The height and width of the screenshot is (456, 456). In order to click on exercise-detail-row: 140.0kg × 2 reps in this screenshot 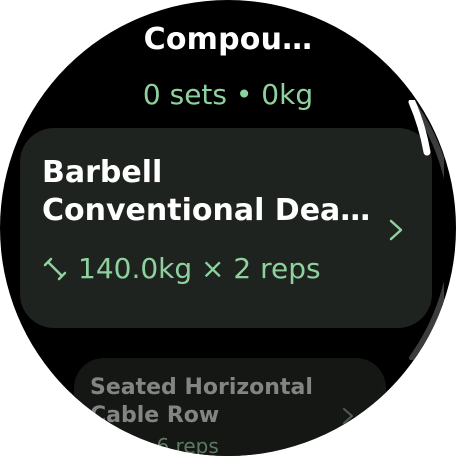, I will do `click(181, 268)`.